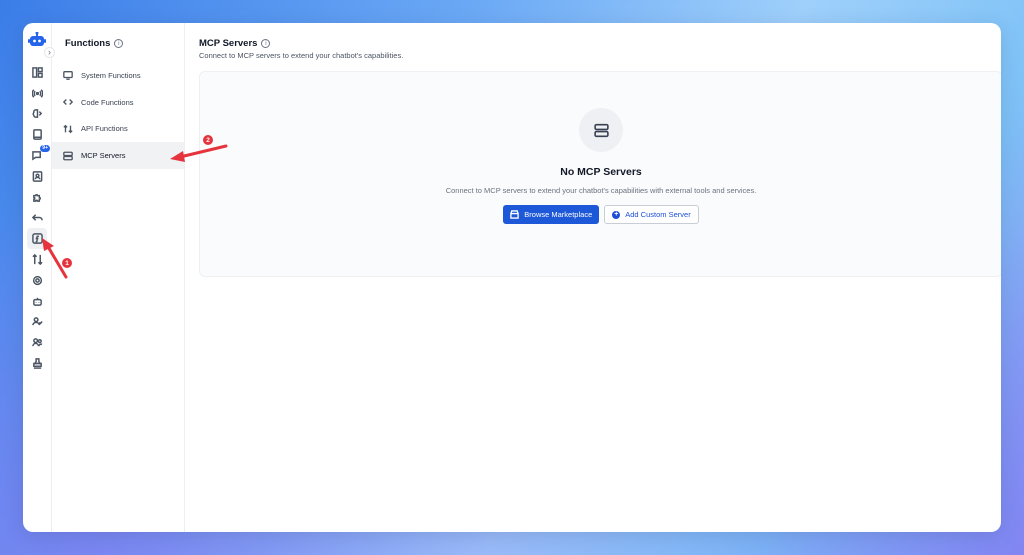 This screenshot has height=555, width=1024. Describe the element at coordinates (49, 52) in the screenshot. I see `chevron-right-icon: ›` at that location.